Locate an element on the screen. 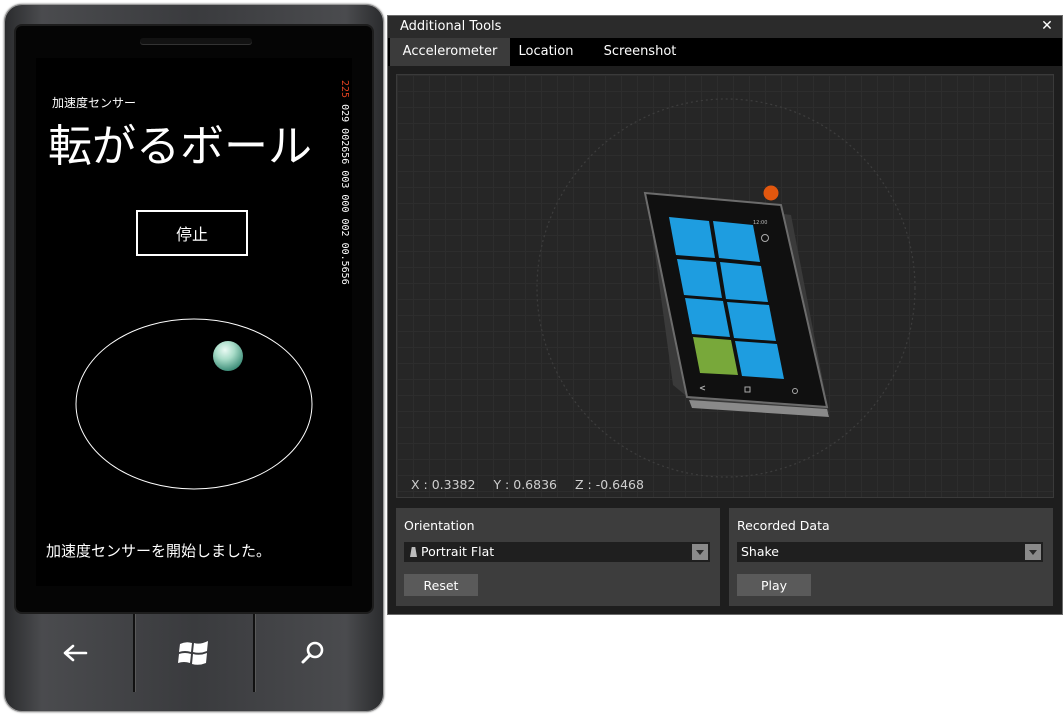  back-arrow-icon is located at coordinates (75, 653).